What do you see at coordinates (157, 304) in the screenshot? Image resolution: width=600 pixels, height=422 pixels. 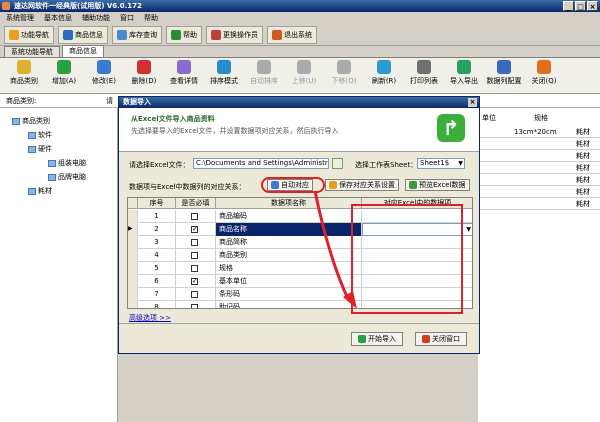 I see `row-no: 8` at bounding box center [157, 304].